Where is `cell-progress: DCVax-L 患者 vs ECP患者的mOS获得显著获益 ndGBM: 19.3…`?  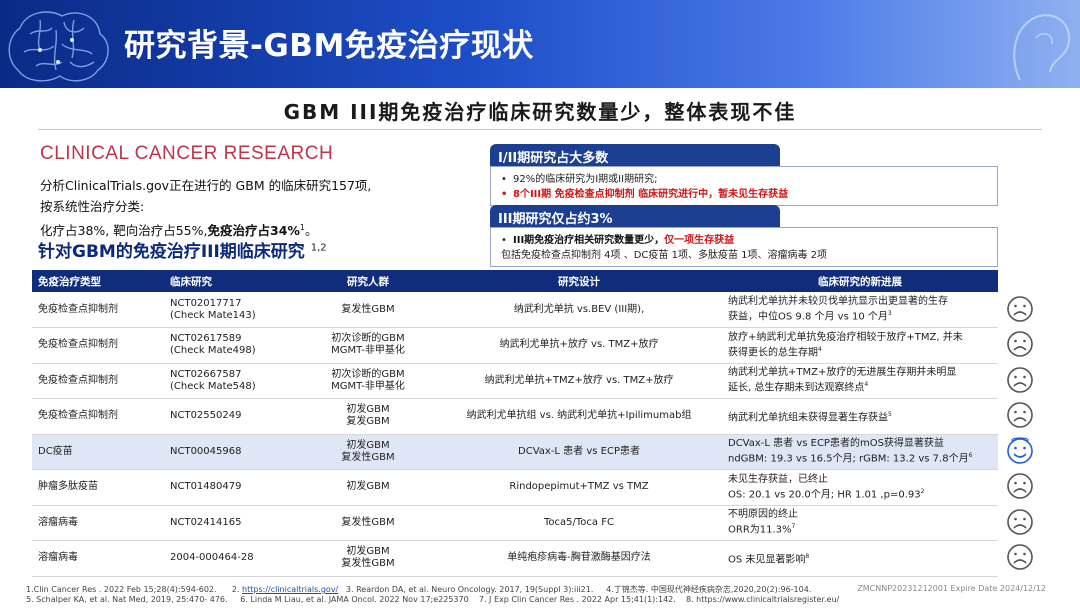
cell-progress: DCVax-L 患者 vs ECP患者的mOS获得显著获益 ndGBM: 19.3… is located at coordinates (860, 452).